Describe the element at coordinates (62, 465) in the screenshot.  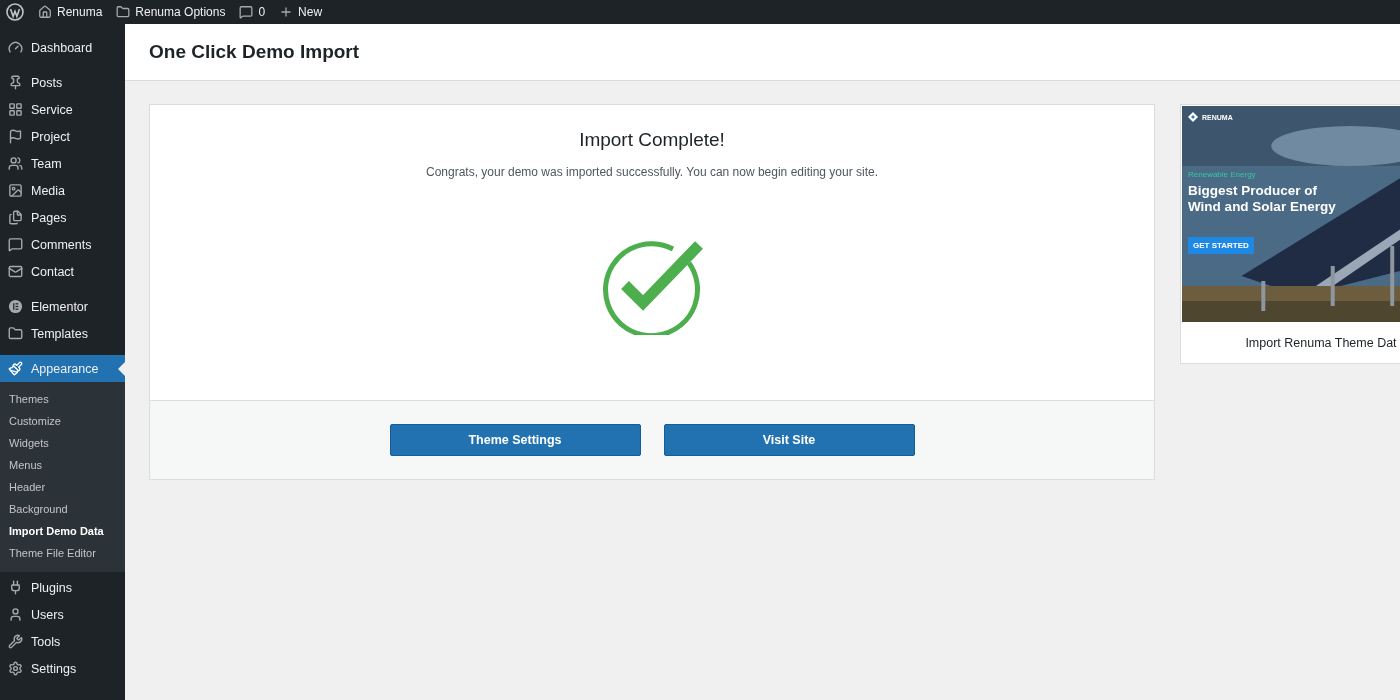
I see `submenu-item: Menus` at that location.